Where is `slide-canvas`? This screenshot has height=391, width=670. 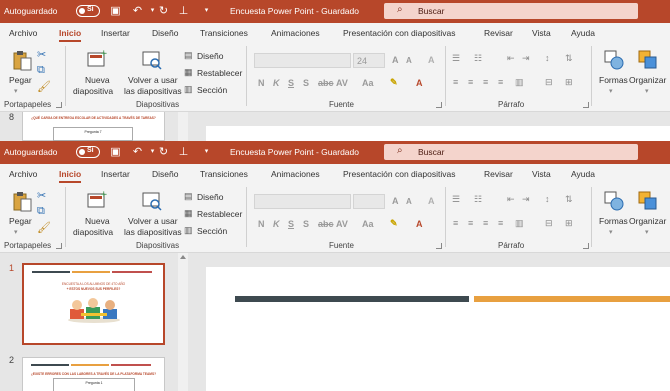 slide-canvas is located at coordinates (438, 133).